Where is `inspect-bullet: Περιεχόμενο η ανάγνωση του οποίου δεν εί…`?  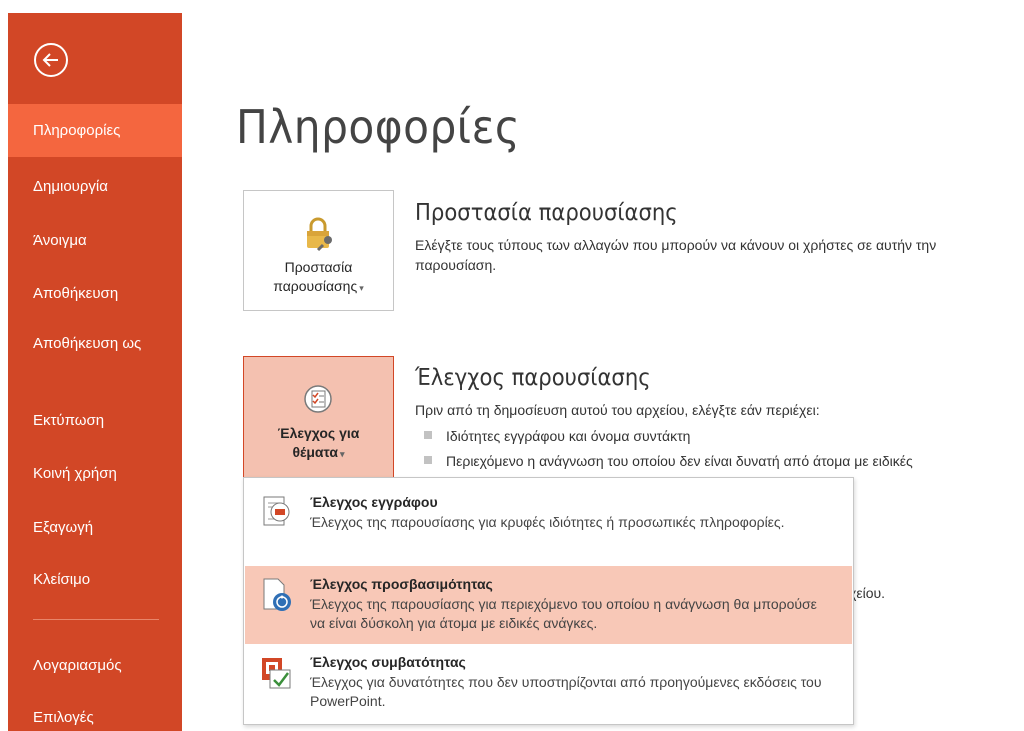 inspect-bullet: Περιεχόμενο η ανάγνωση του οποίου δεν εί… is located at coordinates (668, 461).